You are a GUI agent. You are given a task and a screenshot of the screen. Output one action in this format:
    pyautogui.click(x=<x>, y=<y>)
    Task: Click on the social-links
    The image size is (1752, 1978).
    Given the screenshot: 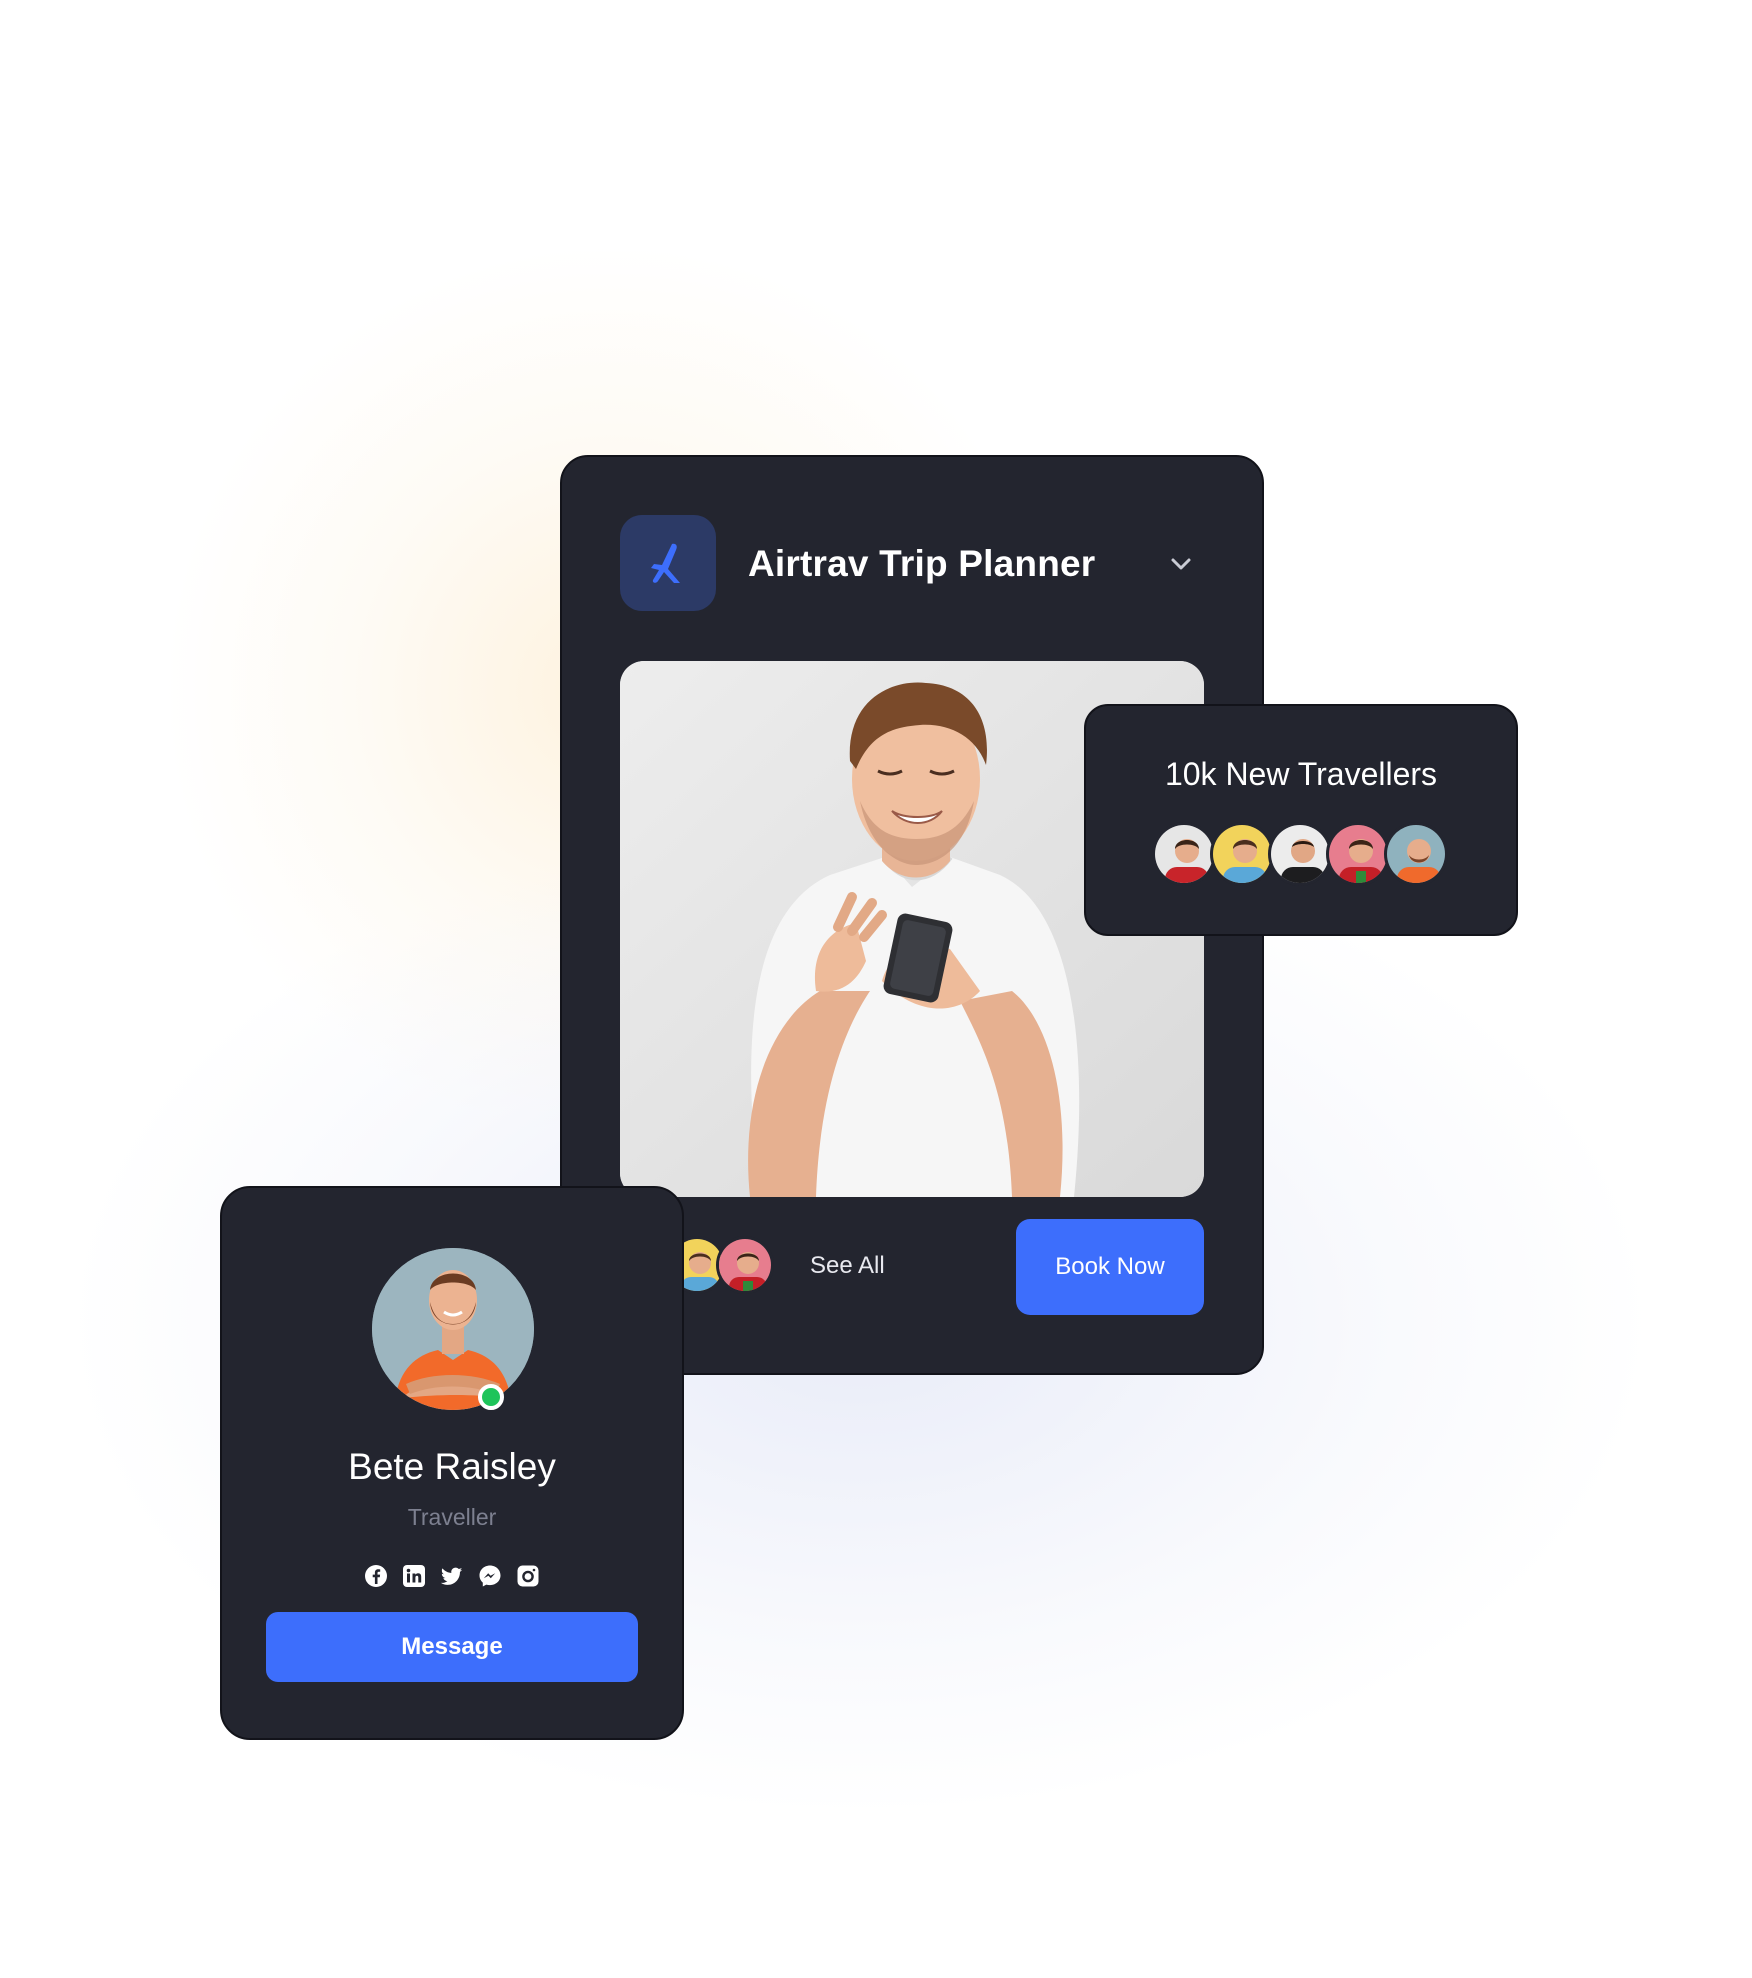 What is the action you would take?
    pyautogui.click(x=452, y=1576)
    